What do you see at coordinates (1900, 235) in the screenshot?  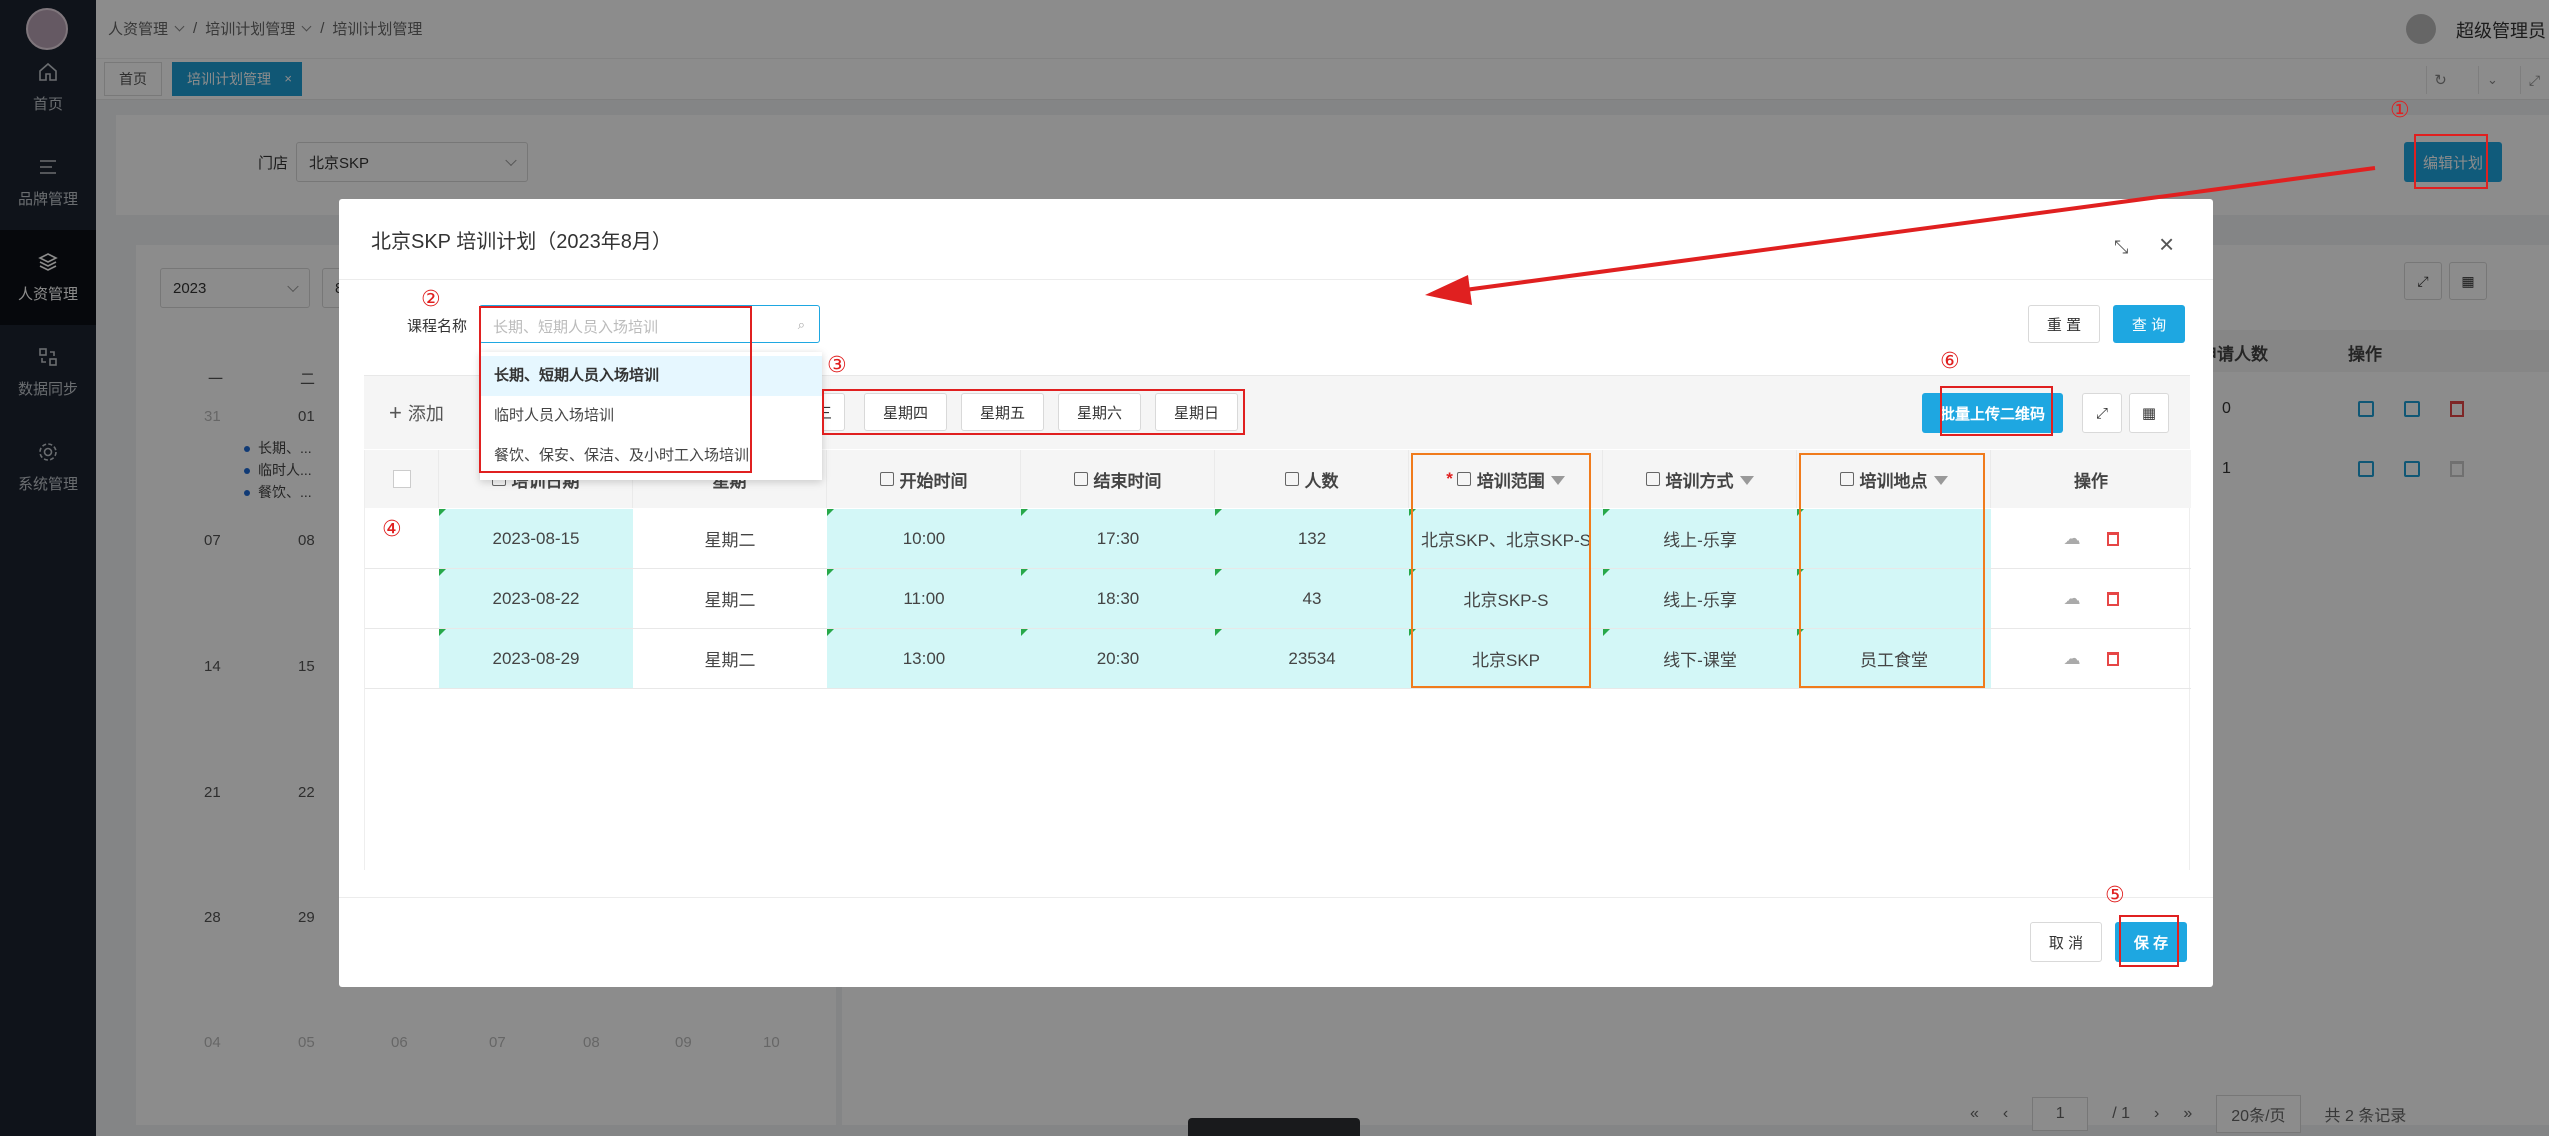 I see `annotation-arrow` at bounding box center [1900, 235].